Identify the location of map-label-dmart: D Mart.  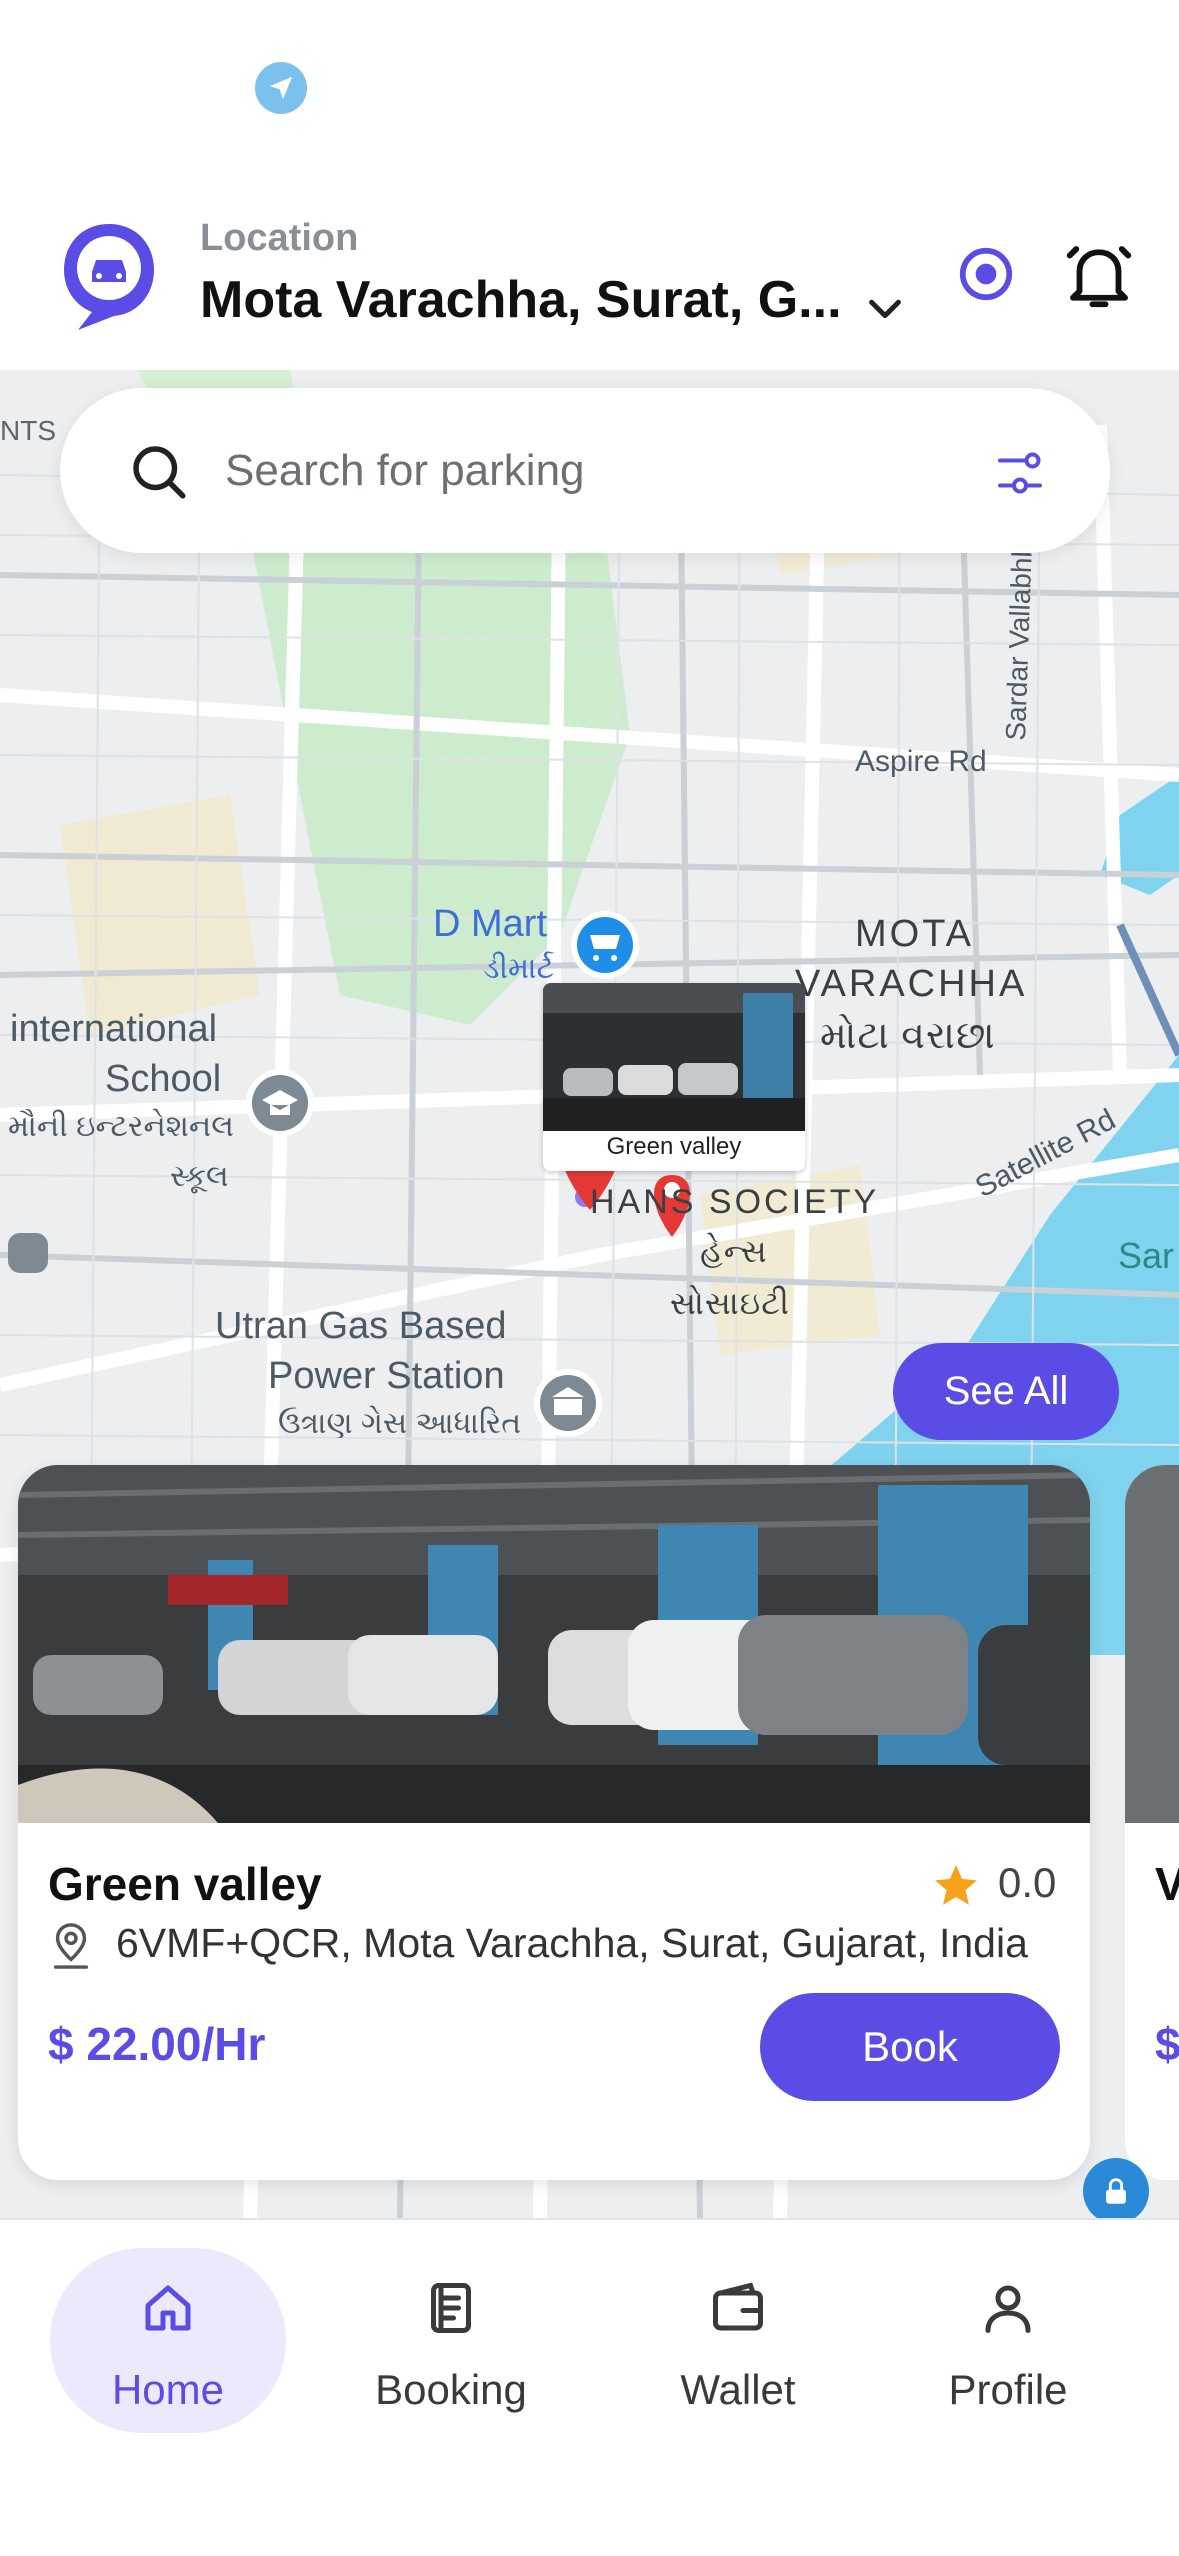
(490, 924).